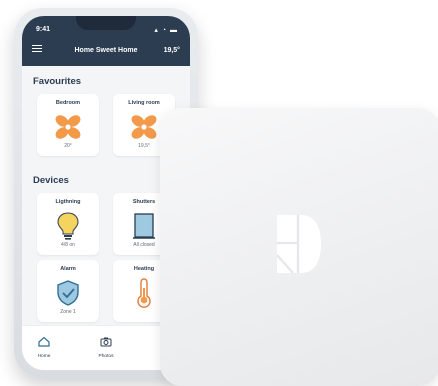 This screenshot has height=386, width=438. Describe the element at coordinates (171, 50) in the screenshot. I see `header-temperature: 19,5°` at that location.